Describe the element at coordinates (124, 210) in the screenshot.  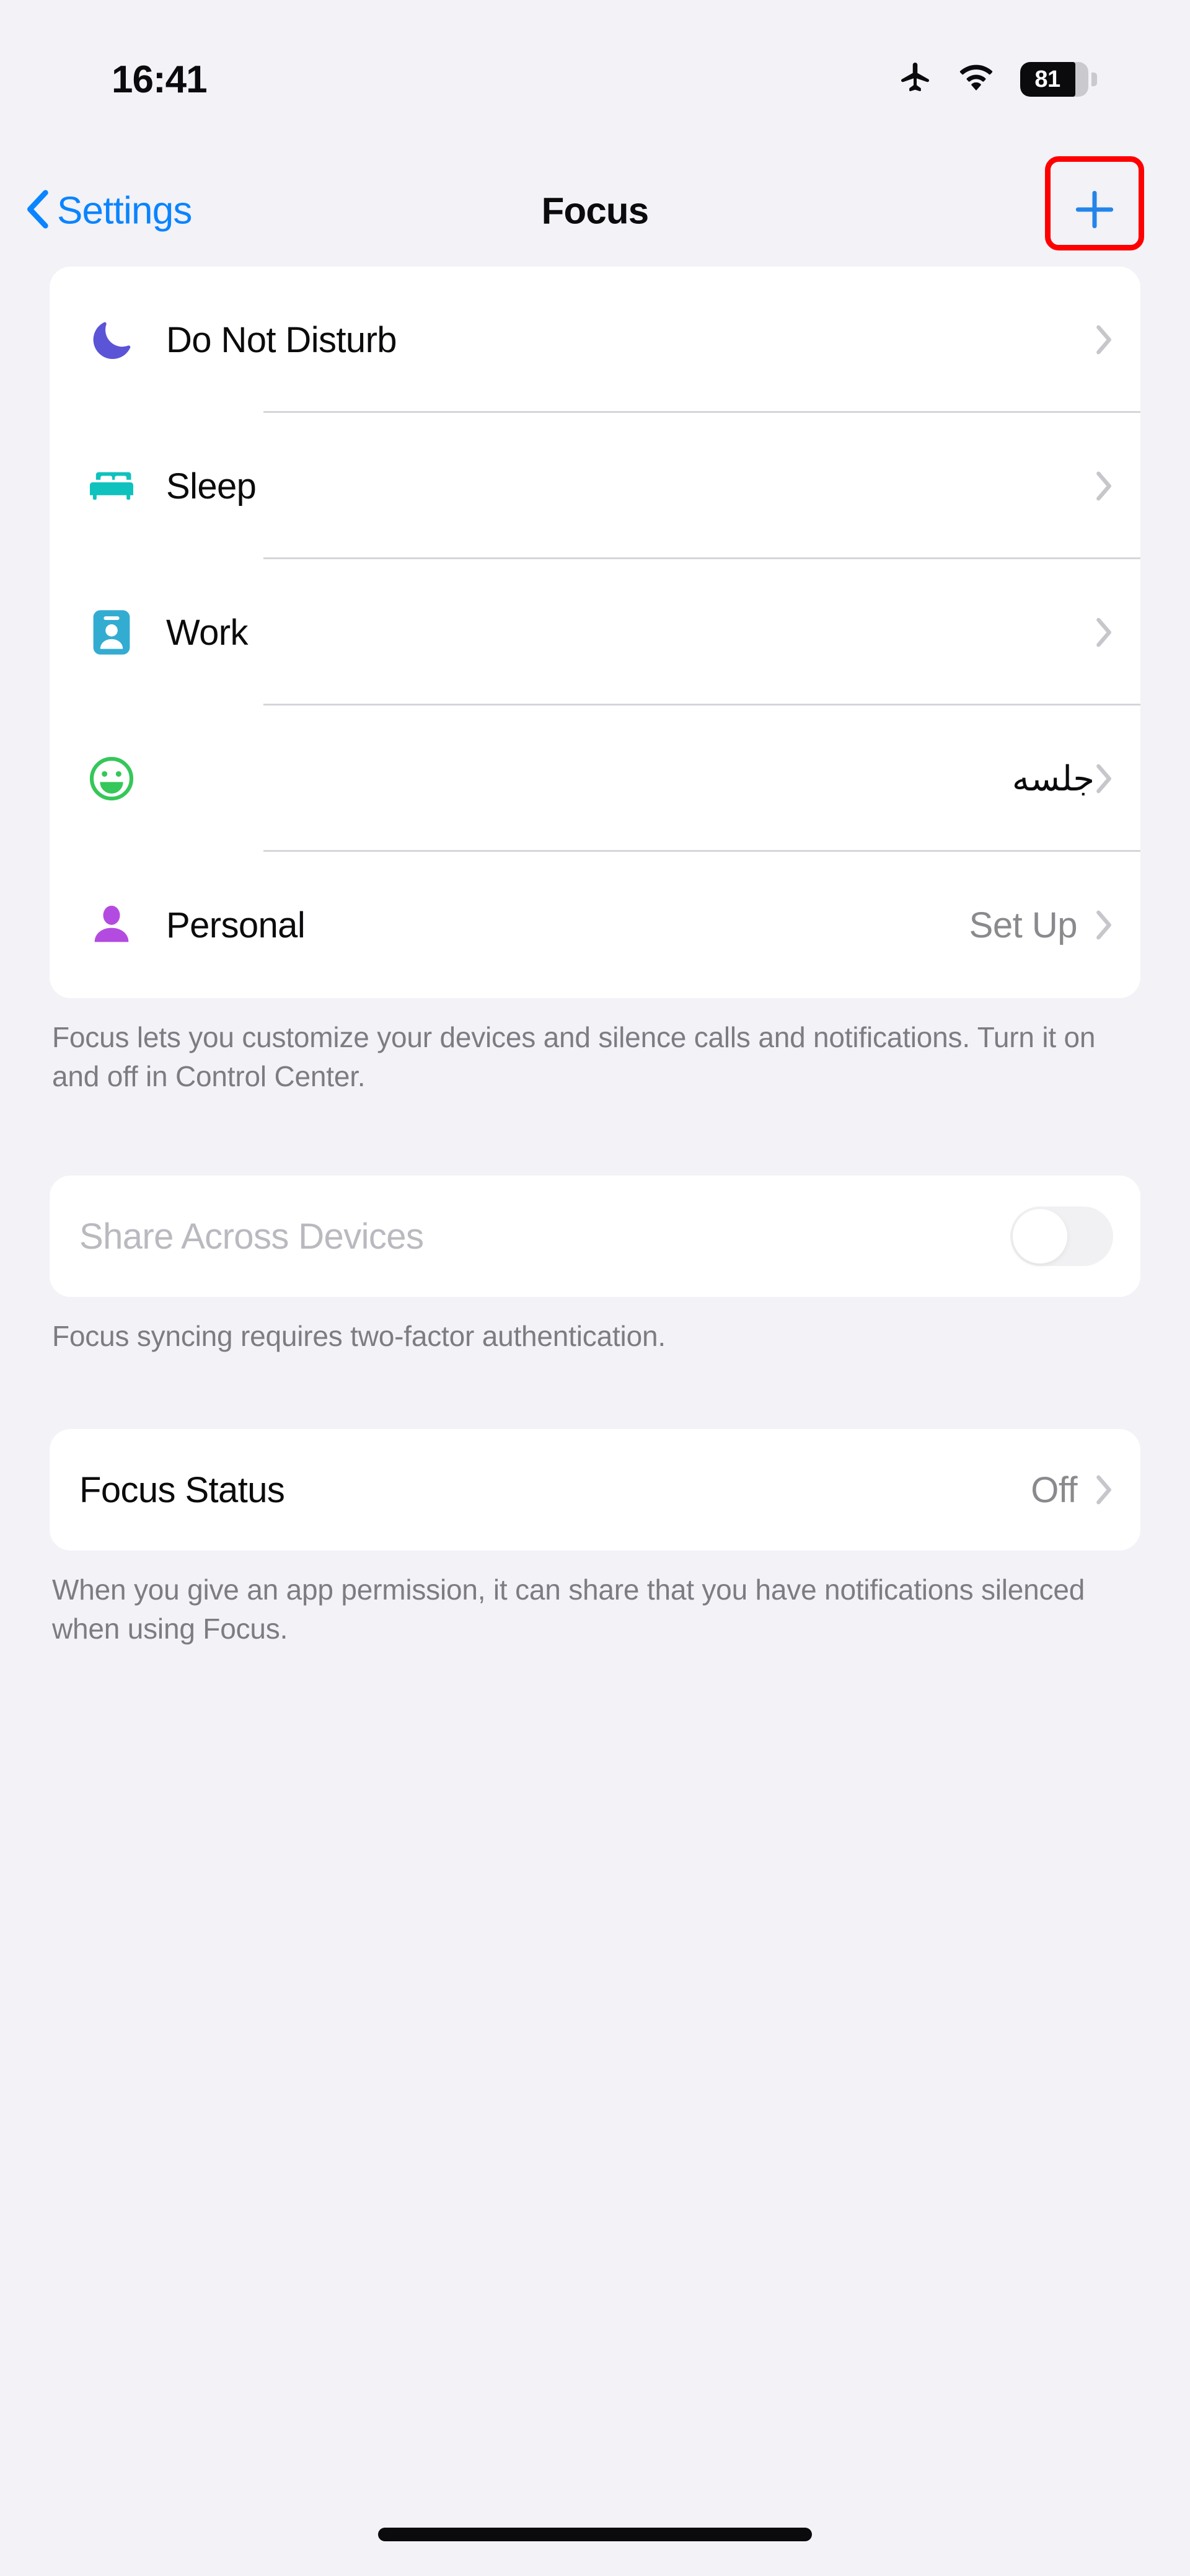
I see `back-button-label: Settings` at that location.